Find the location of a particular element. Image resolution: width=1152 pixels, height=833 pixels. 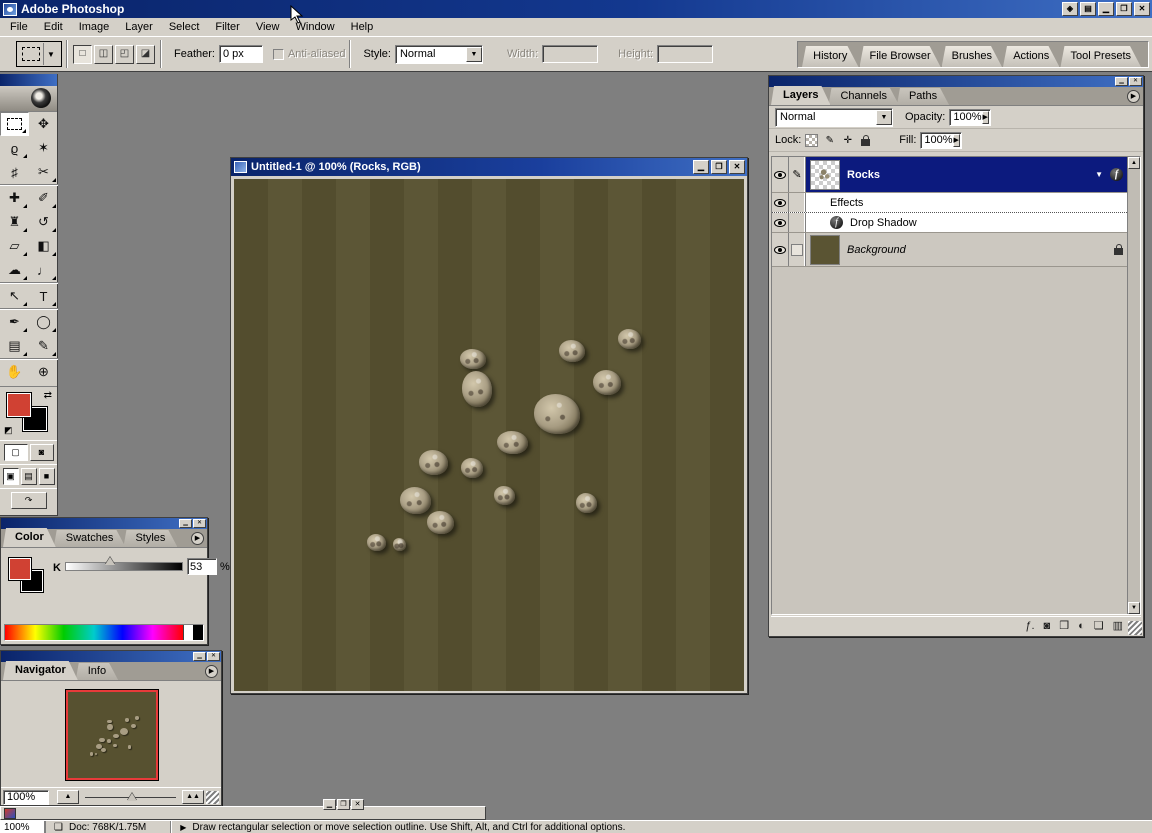

tab-swatches: Swatches is located at coordinates (90, 538).